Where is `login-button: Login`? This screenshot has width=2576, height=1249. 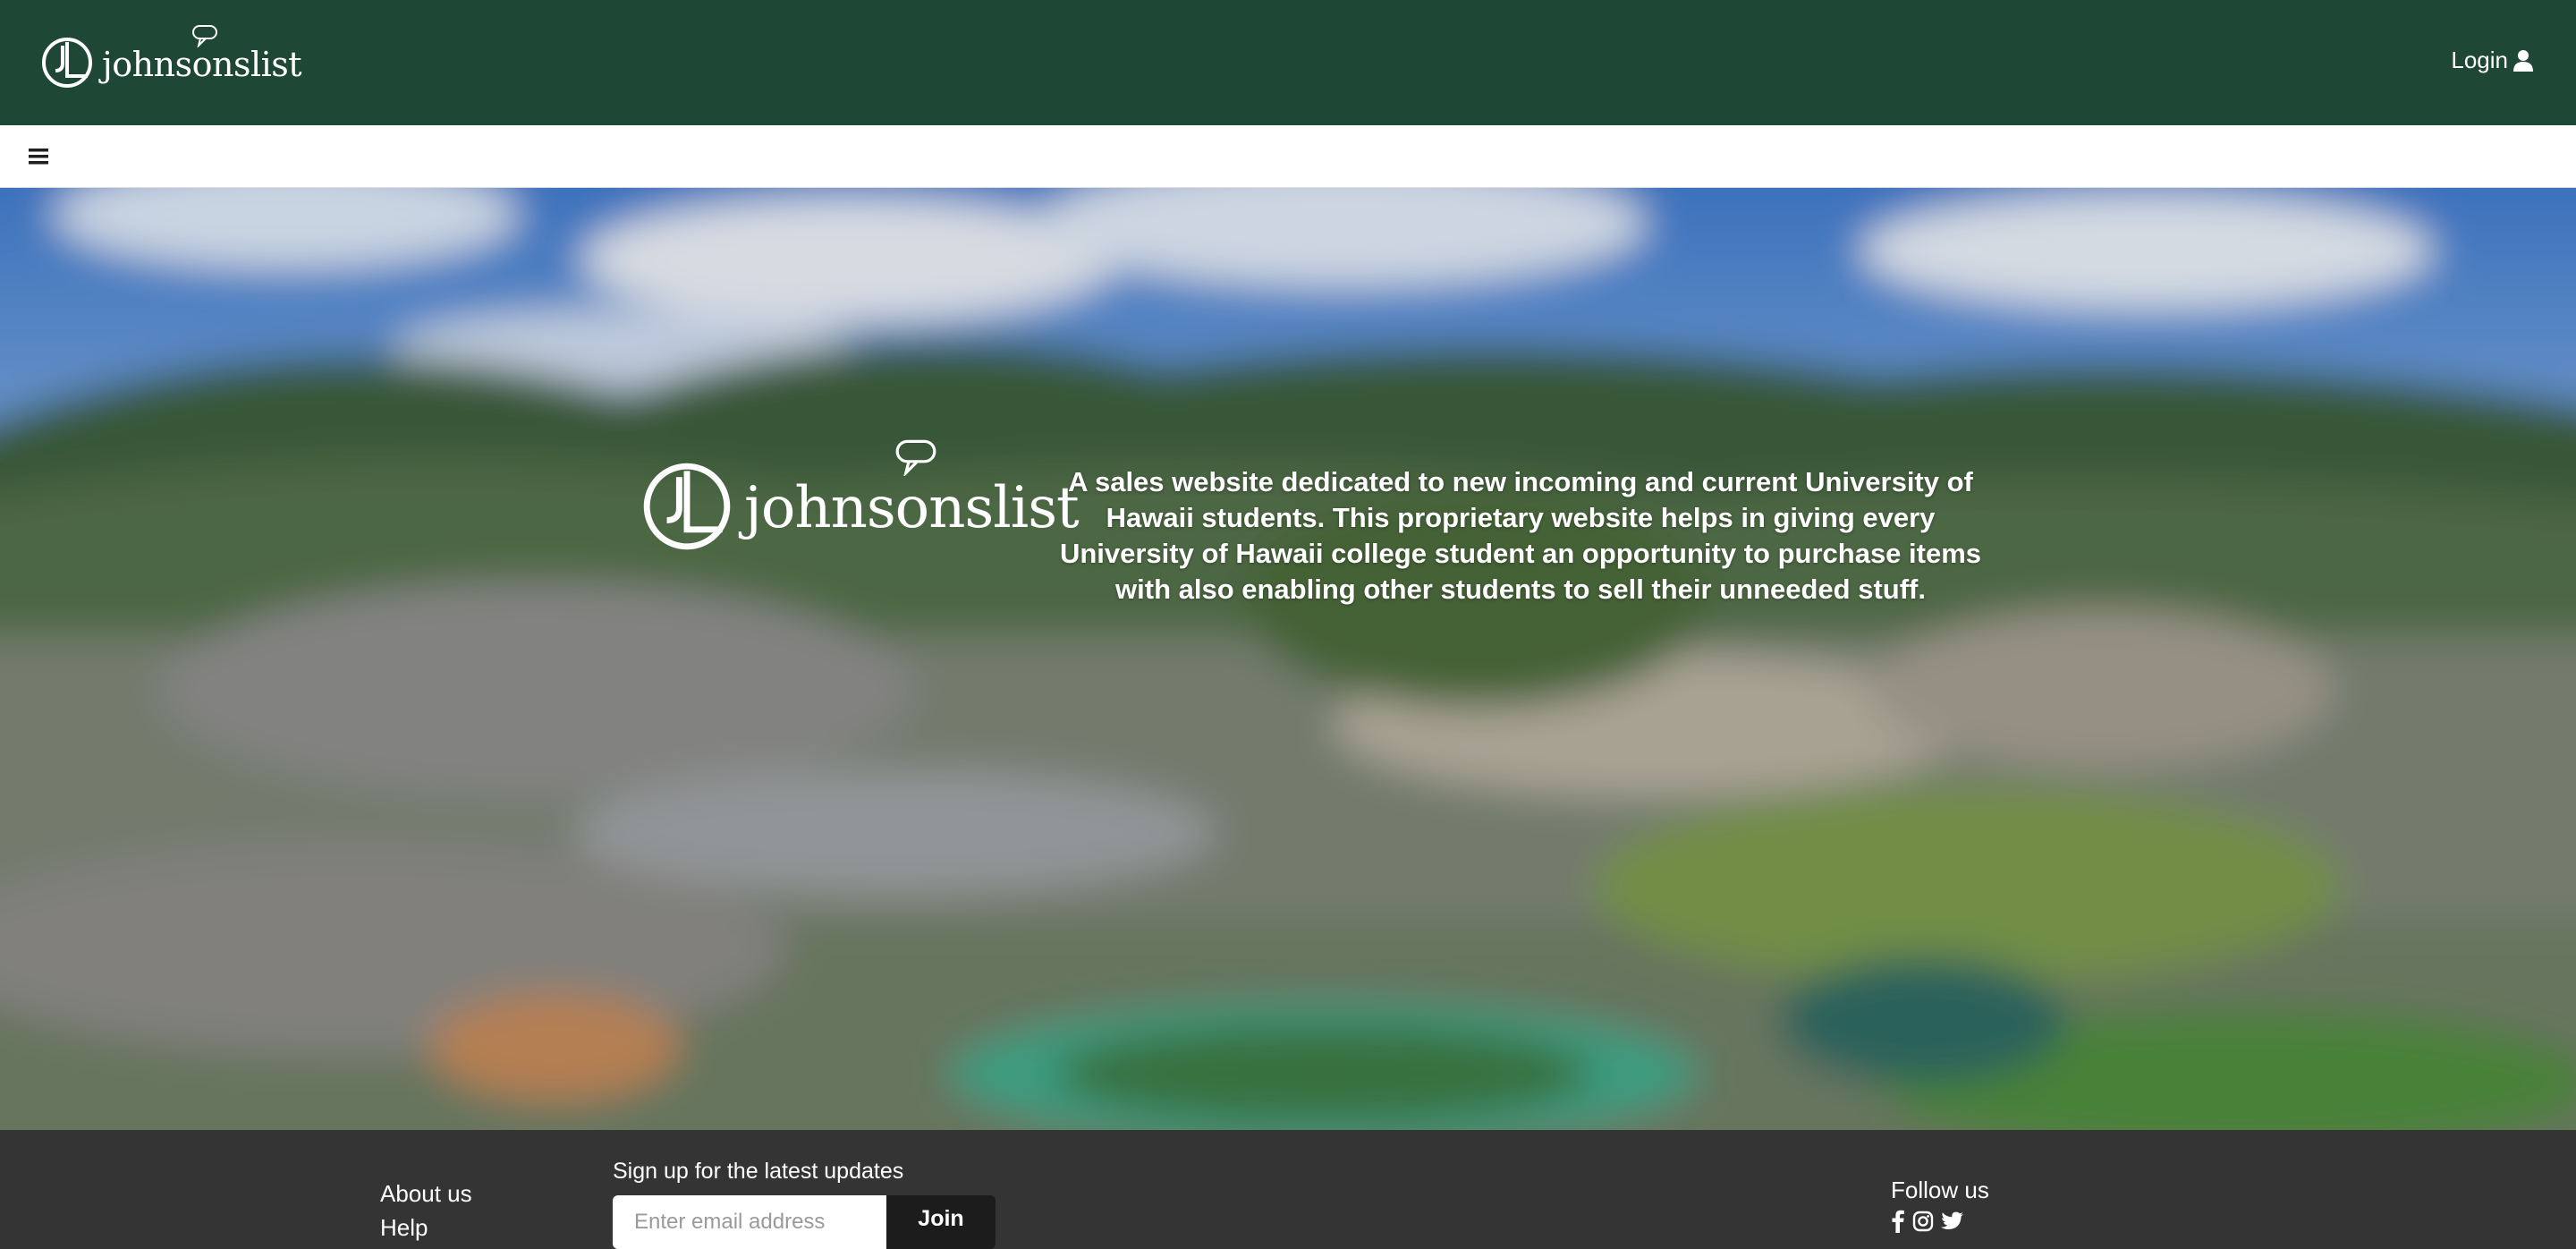 login-button: Login is located at coordinates (2493, 60).